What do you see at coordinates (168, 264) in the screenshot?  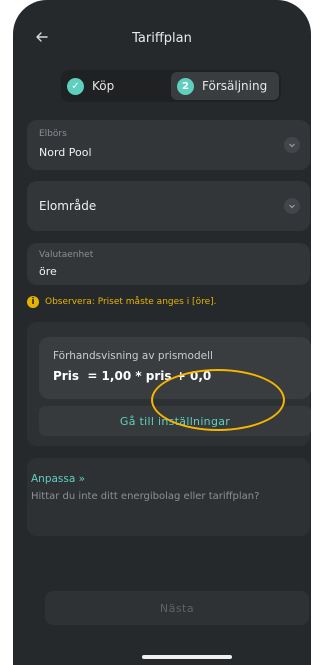 I see `valuta-field: Valutaenhet öre` at bounding box center [168, 264].